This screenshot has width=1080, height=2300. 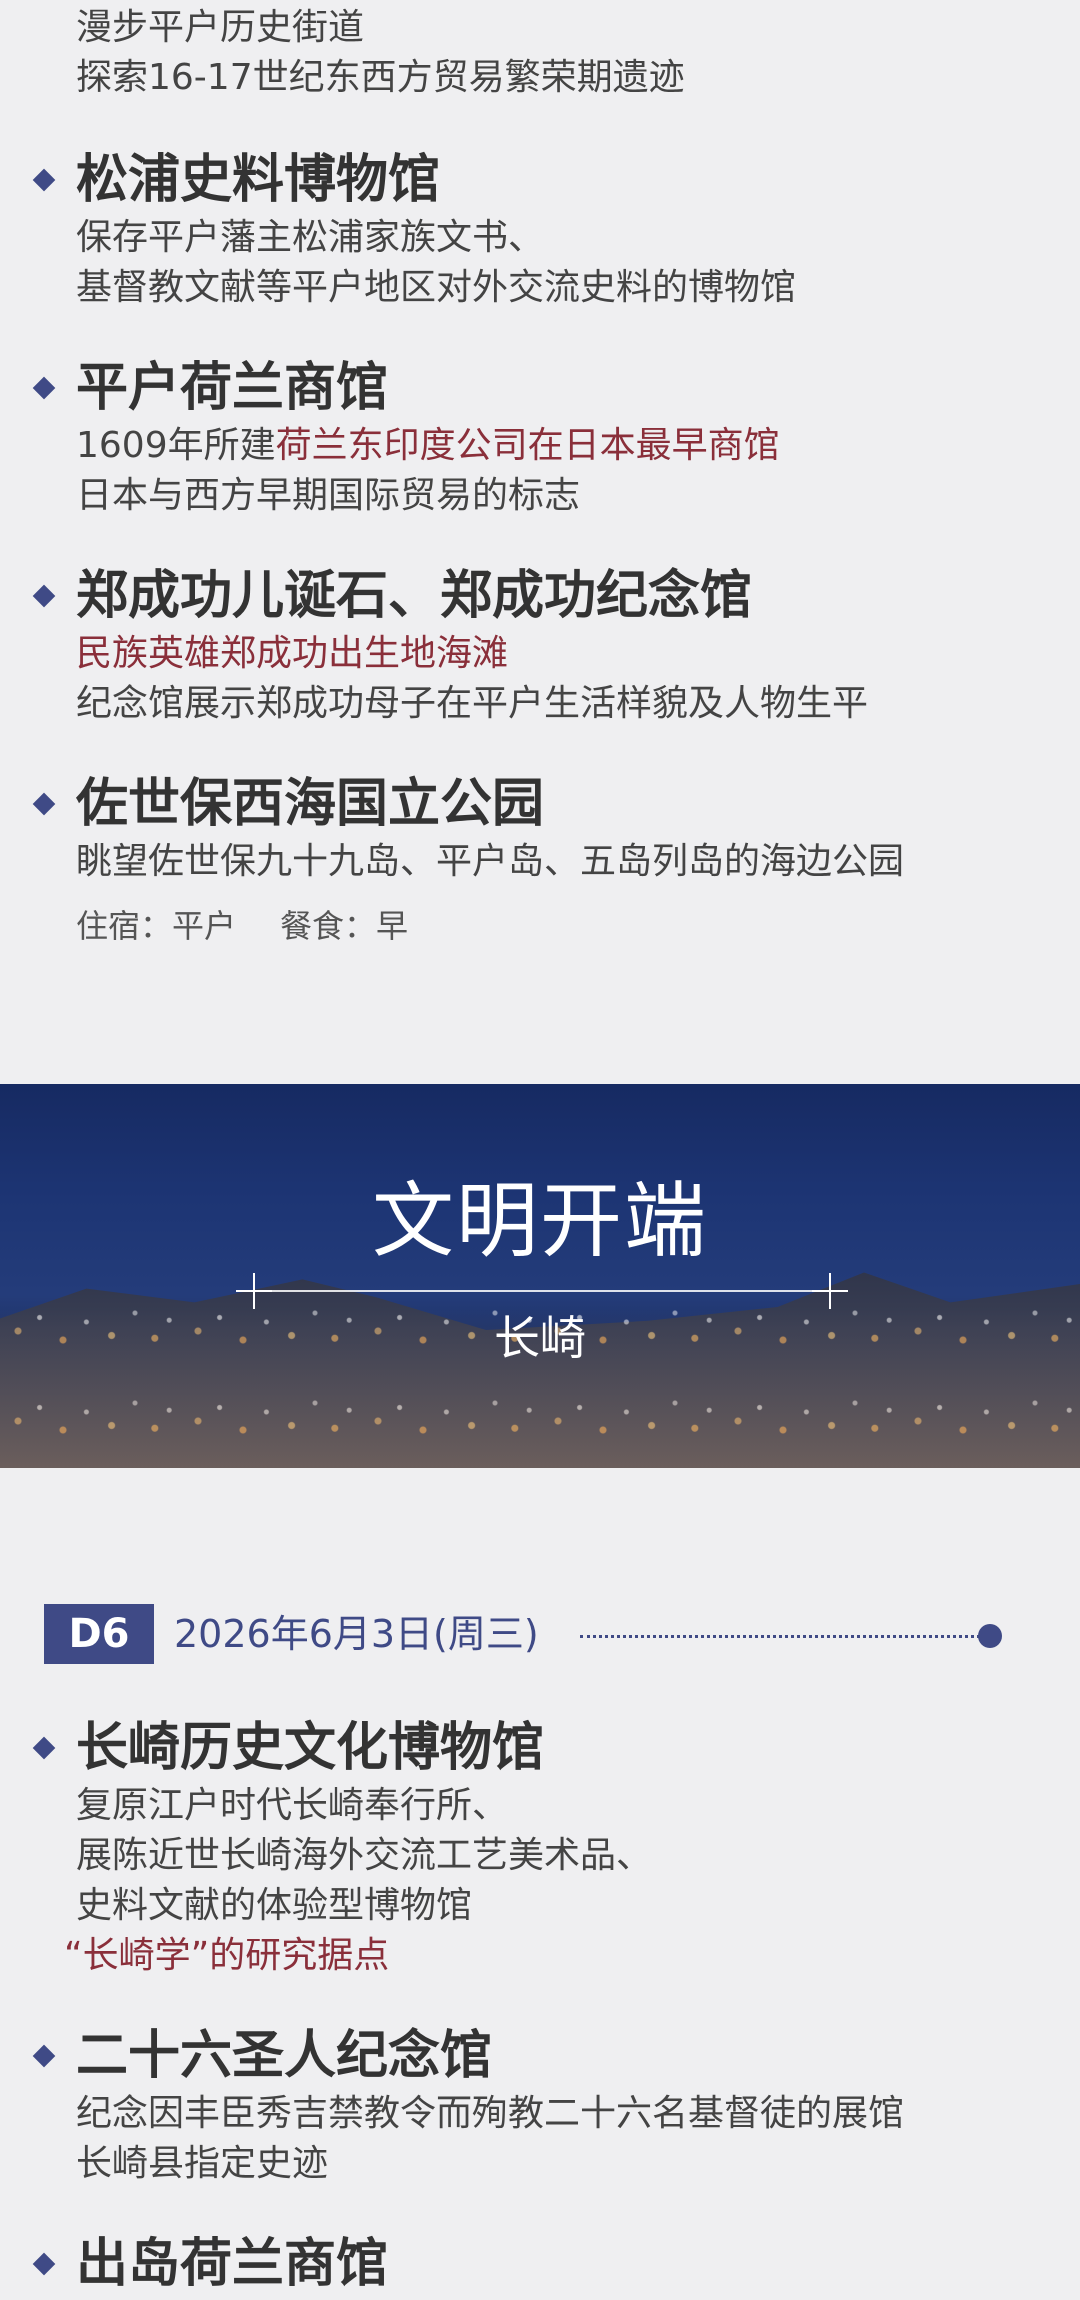 I want to click on item-desc-26-martyrs-1: 纪念因丰臣秀吉禁教令而殉教二十六名基督徒的展馆, so click(x=490, y=2113).